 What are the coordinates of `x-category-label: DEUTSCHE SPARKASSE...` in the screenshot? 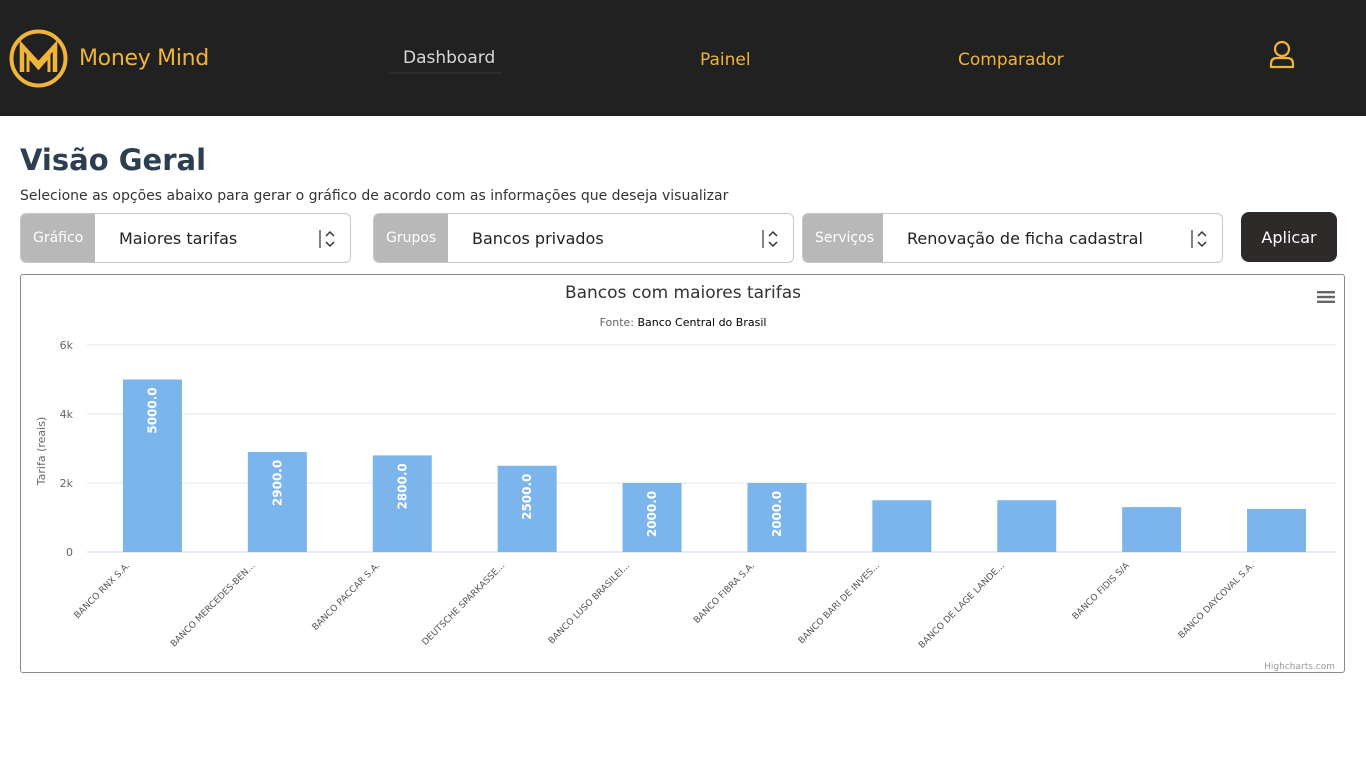 It's located at (464, 604).